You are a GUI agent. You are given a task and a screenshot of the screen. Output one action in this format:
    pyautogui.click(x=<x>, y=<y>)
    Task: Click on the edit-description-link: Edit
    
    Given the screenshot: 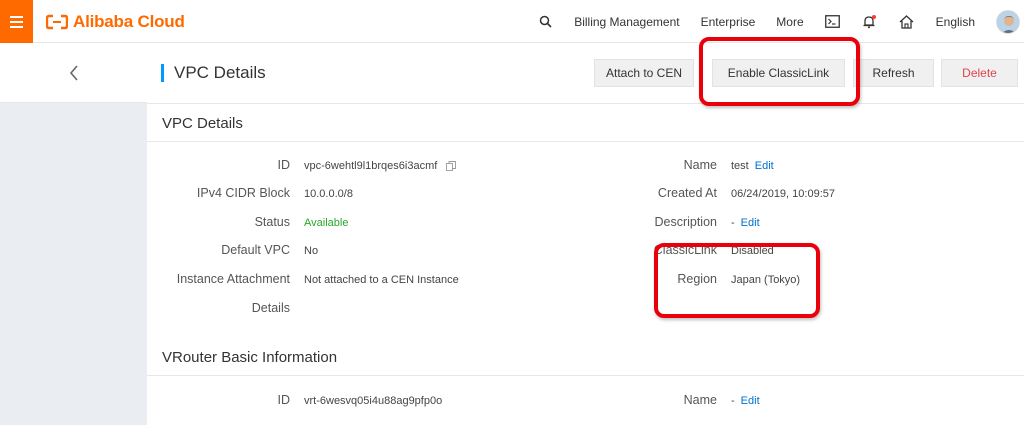 What is the action you would take?
    pyautogui.click(x=750, y=223)
    